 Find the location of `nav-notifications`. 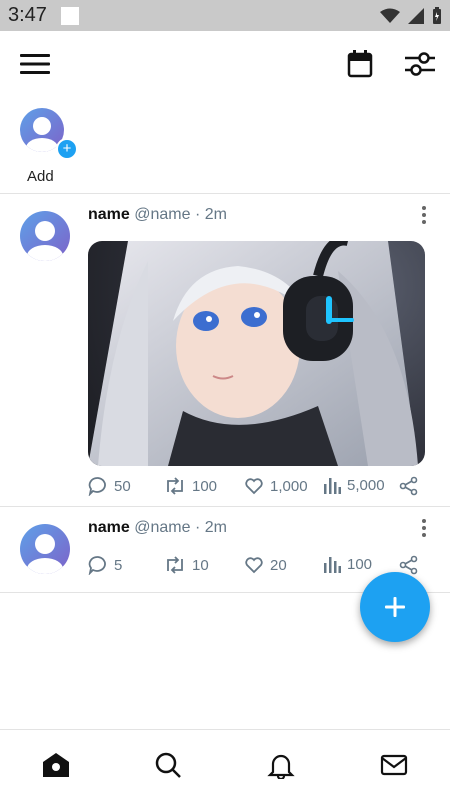

nav-notifications is located at coordinates (281, 765).